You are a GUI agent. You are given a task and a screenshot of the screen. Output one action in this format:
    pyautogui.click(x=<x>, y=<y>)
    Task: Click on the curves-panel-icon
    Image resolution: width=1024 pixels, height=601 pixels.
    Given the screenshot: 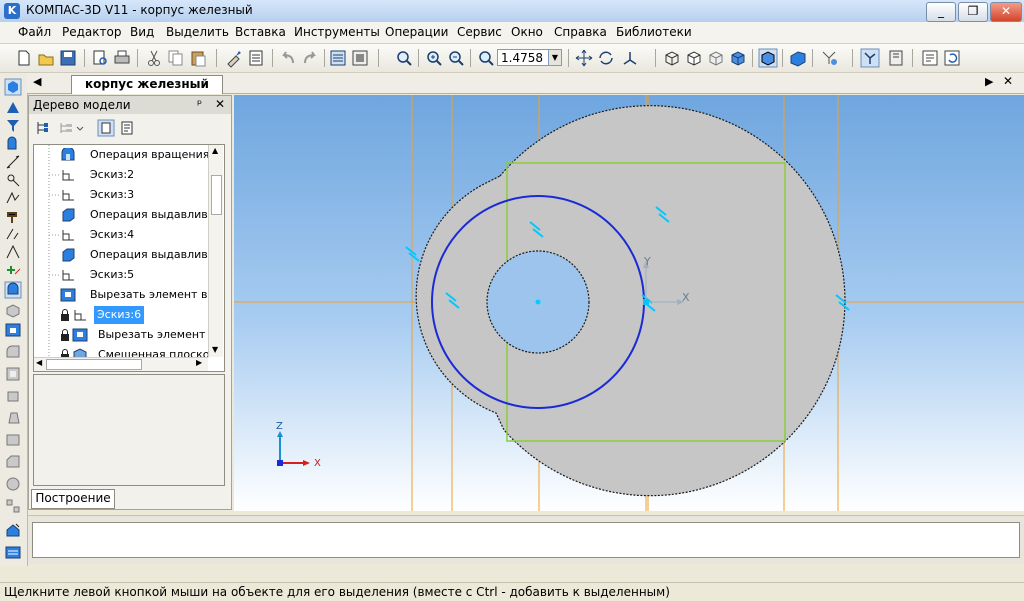 What is the action you would take?
    pyautogui.click(x=13, y=108)
    